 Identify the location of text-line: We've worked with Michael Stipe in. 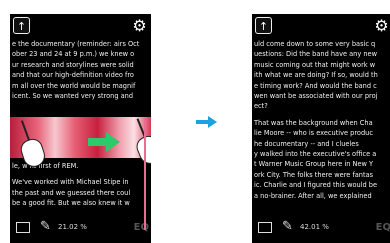
(70, 182).